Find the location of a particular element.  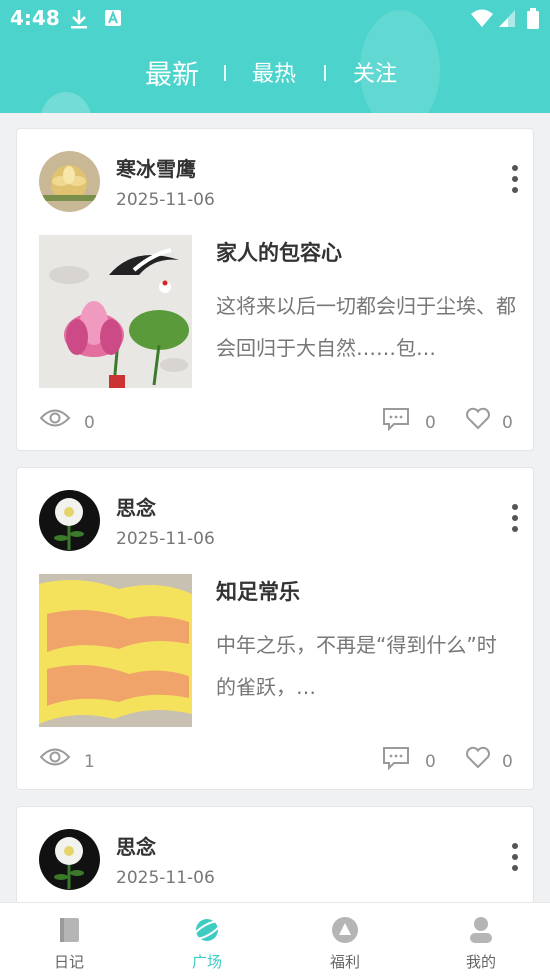

app-notification-icon is located at coordinates (113, 18).